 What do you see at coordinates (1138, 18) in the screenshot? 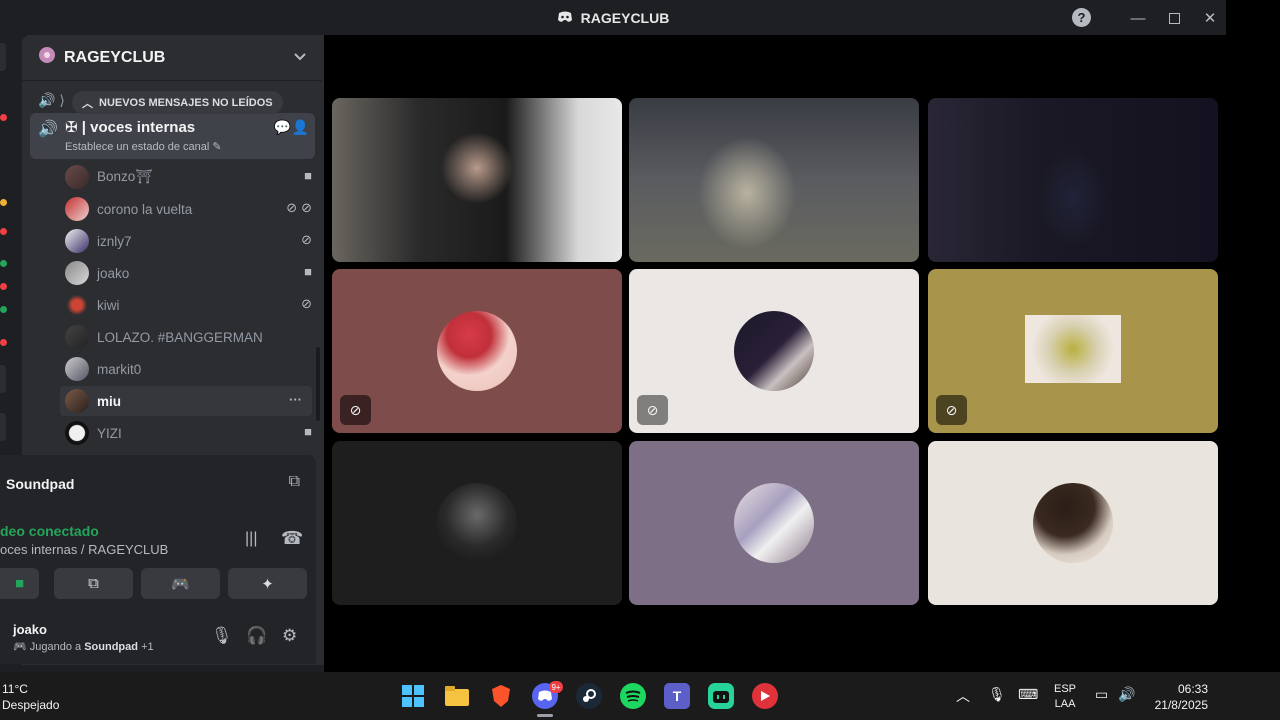
I see `minimize-button: —` at bounding box center [1138, 18].